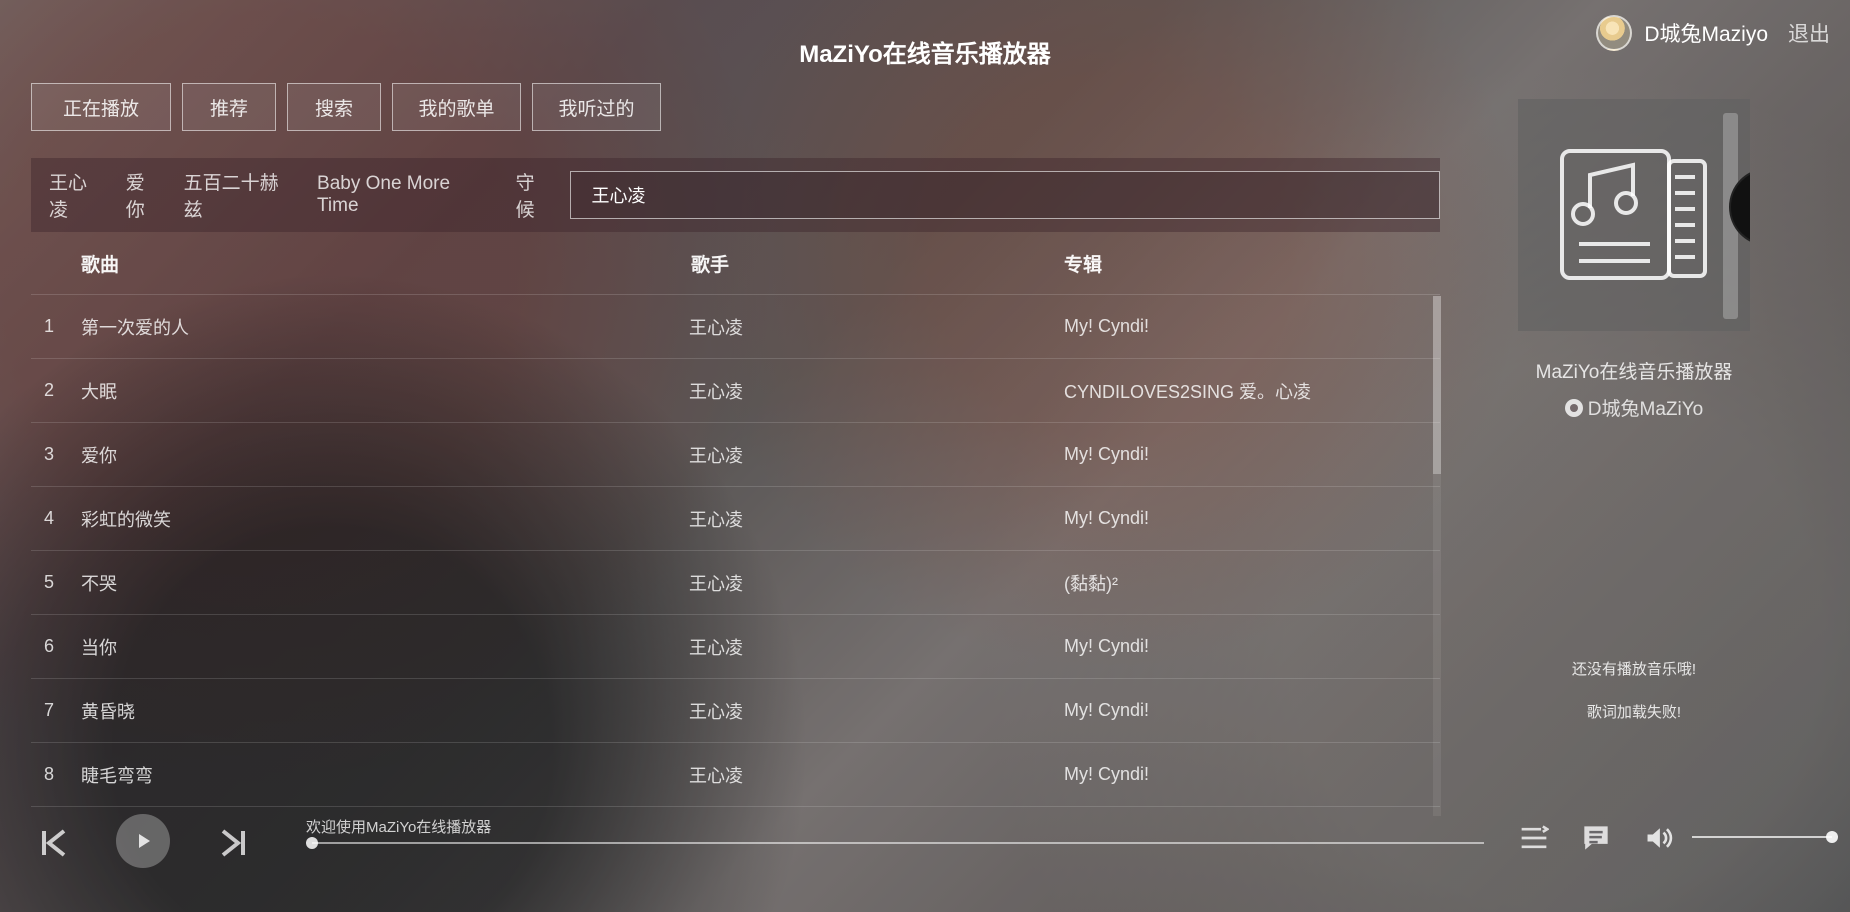  I want to click on music-document-icon, so click(1633, 214).